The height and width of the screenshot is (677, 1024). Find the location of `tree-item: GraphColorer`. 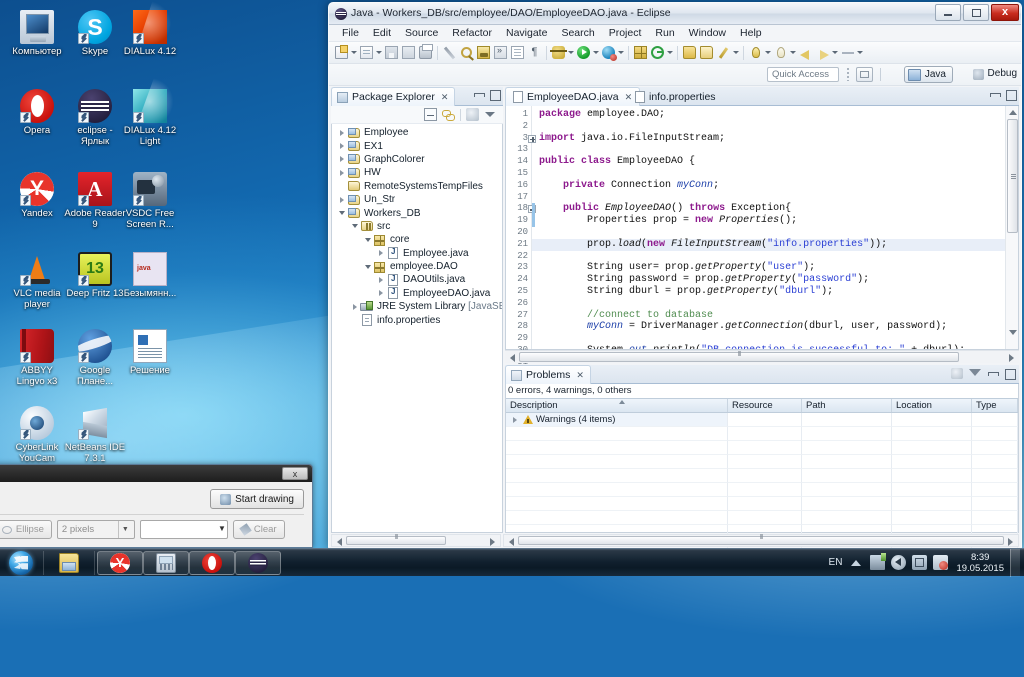

tree-item: GraphColorer is located at coordinates (417, 159).